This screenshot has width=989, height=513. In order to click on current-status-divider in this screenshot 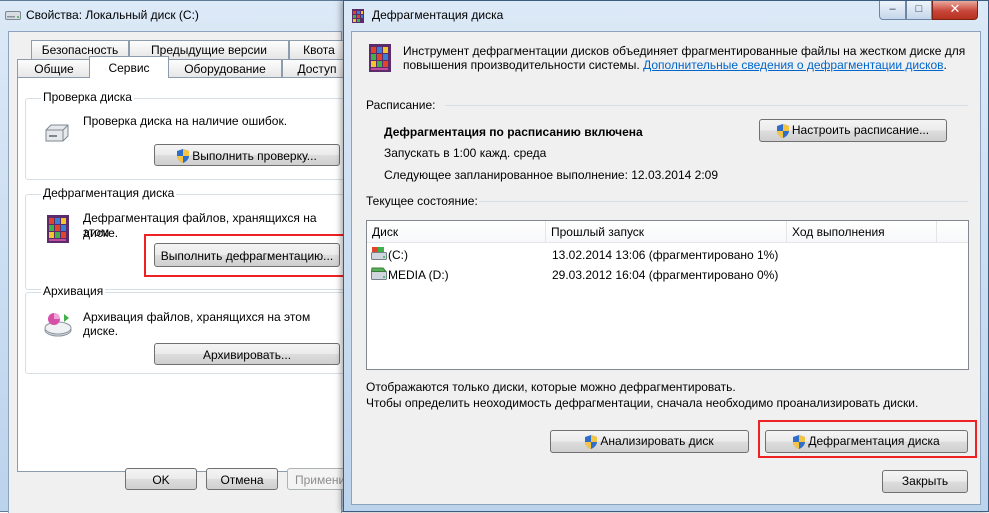, I will do `click(723, 201)`.